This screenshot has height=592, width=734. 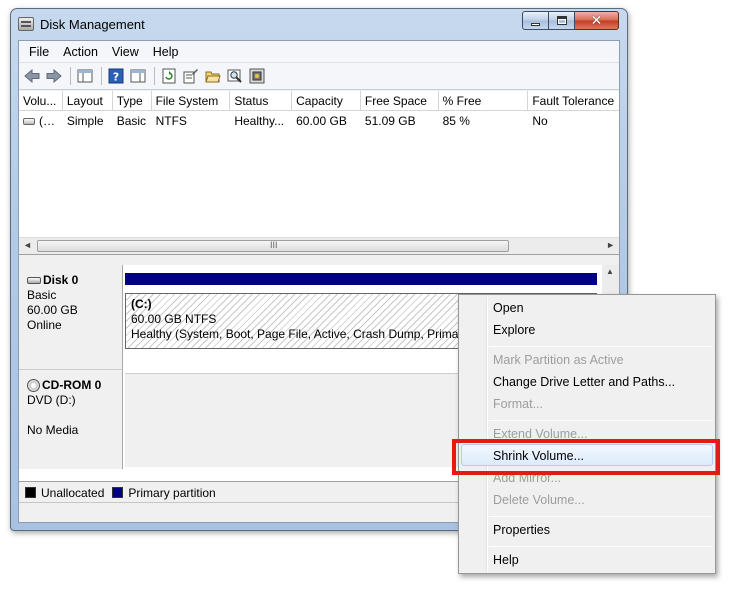 I want to click on maximize-button, so click(x=562, y=20).